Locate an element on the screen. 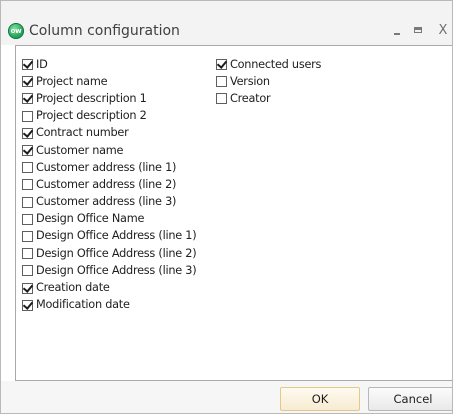 This screenshot has width=453, height=414. minimize-icon is located at coordinates (397, 31).